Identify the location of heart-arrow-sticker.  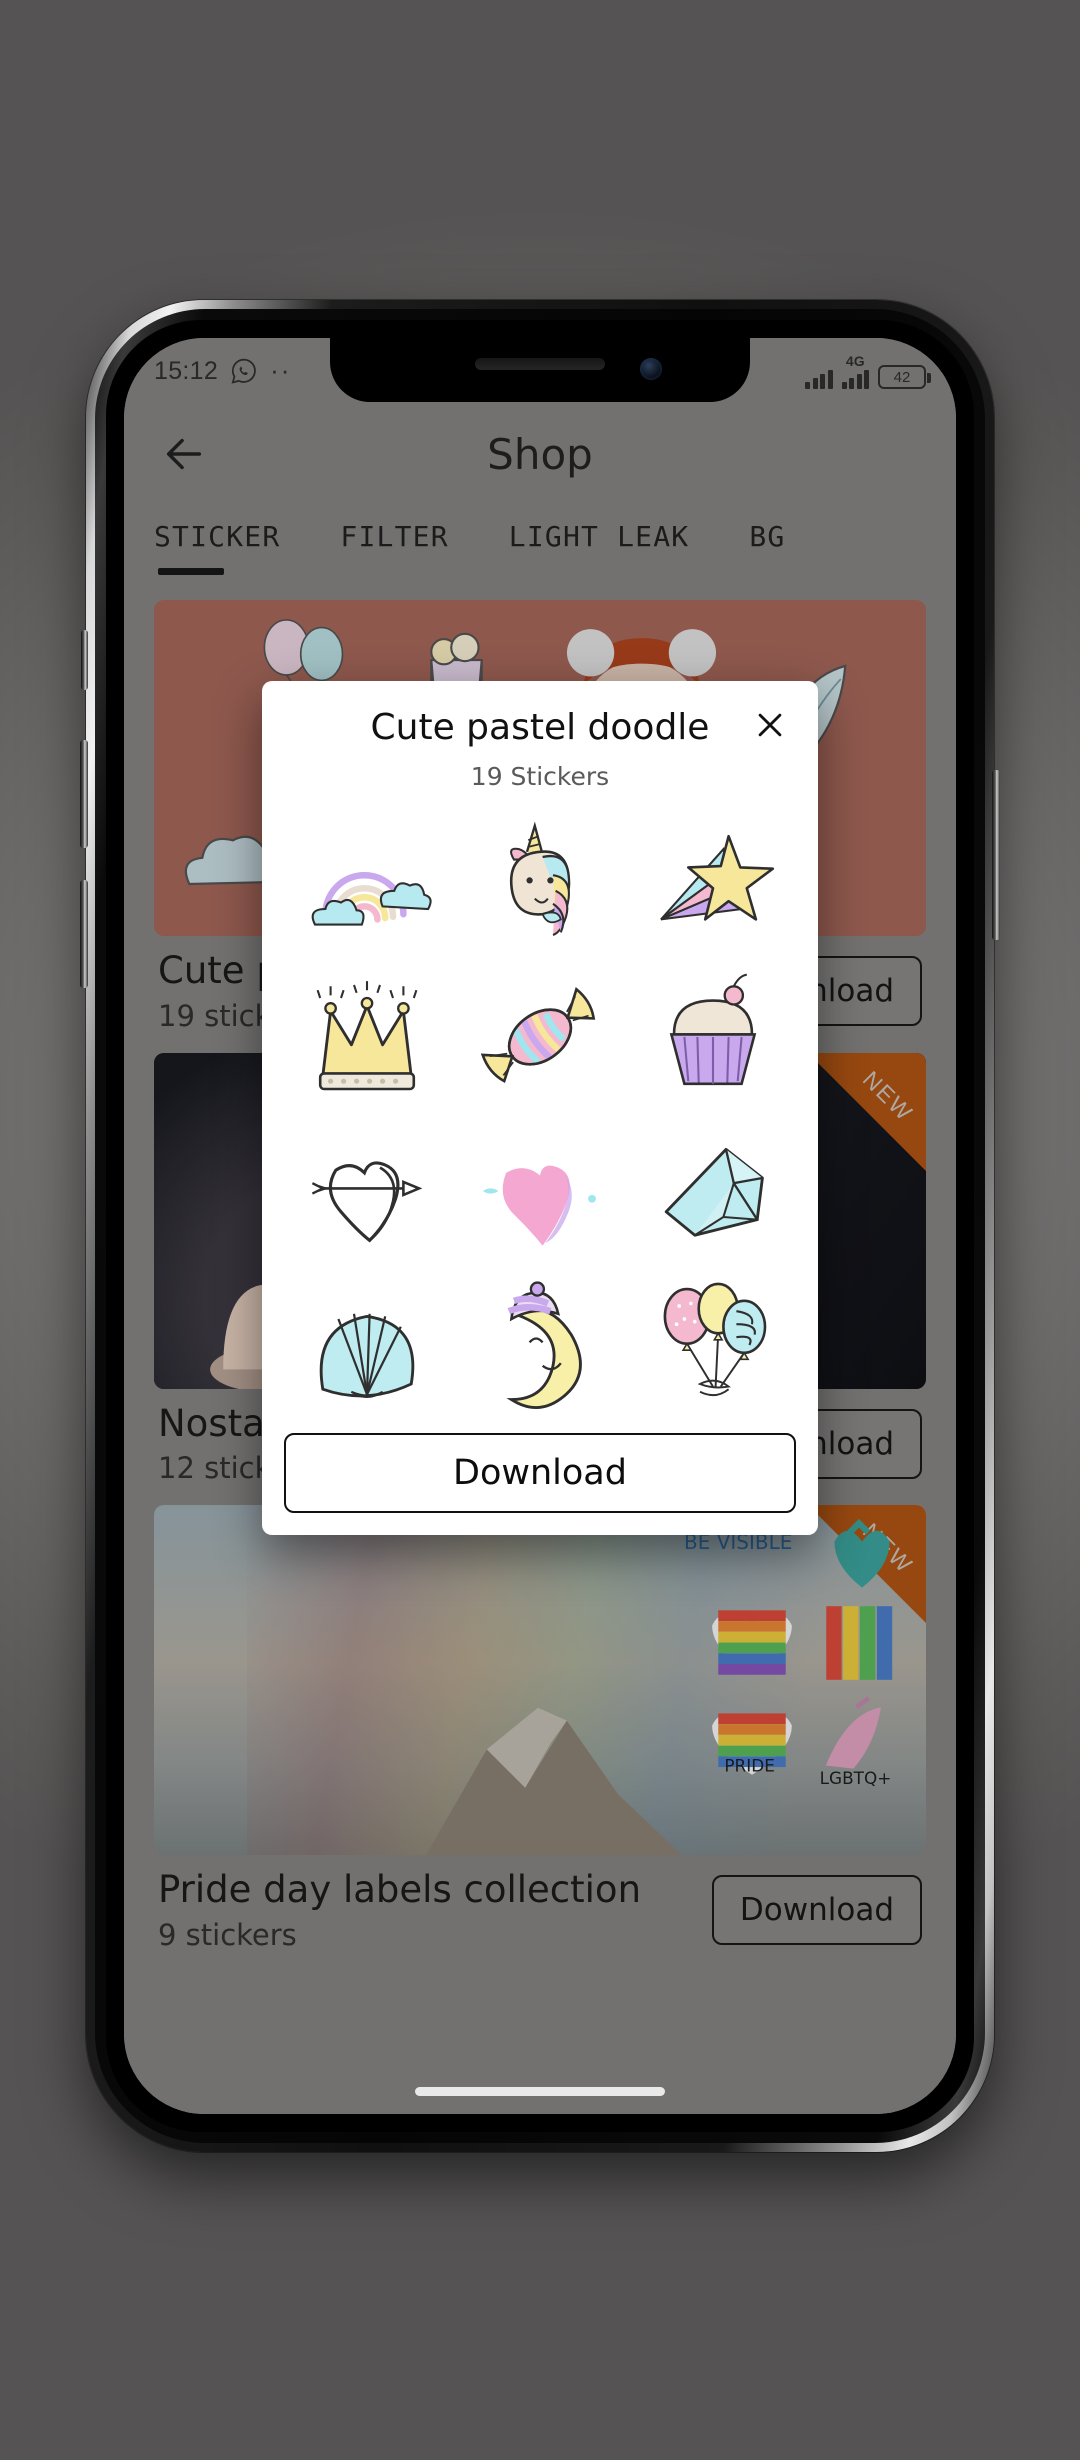
(367, 1191).